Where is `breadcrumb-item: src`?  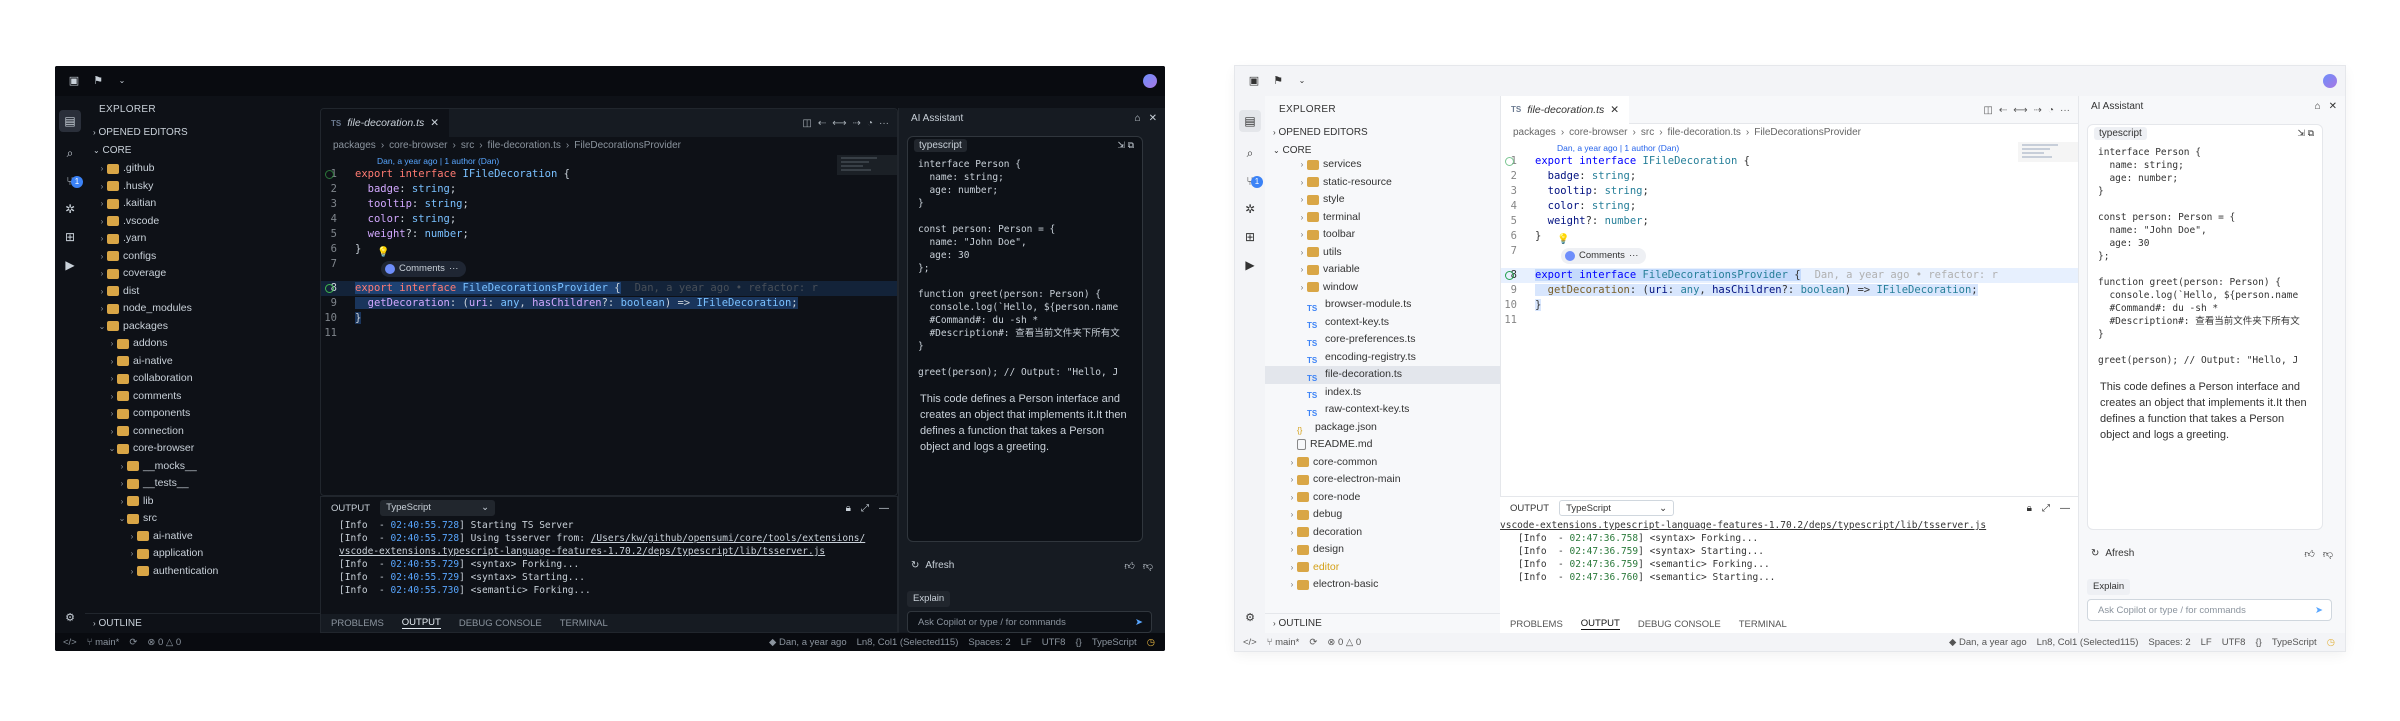
breadcrumb-item: src is located at coordinates (1647, 133).